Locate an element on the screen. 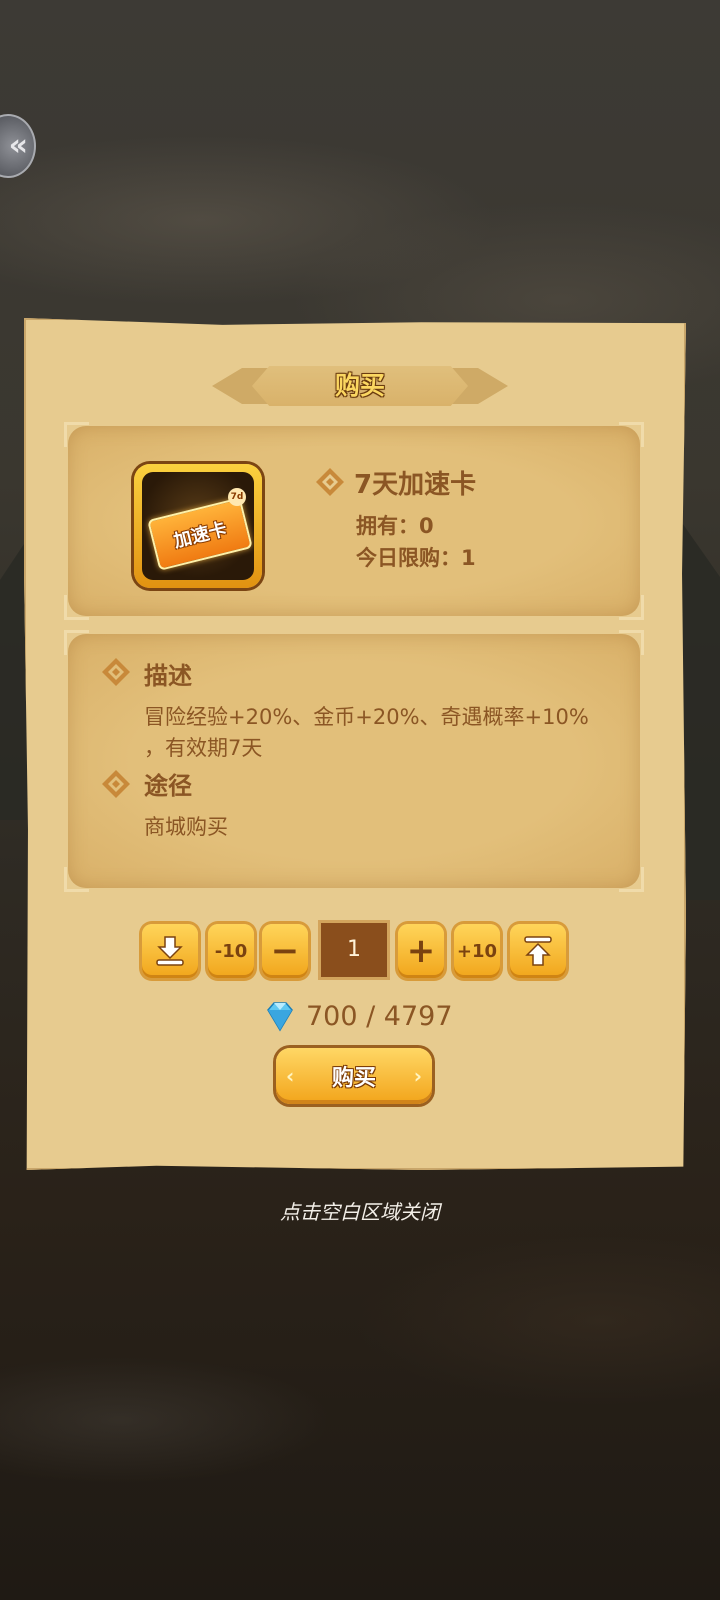 The image size is (720, 1600). diamond-gem-icon is located at coordinates (280, 1017).